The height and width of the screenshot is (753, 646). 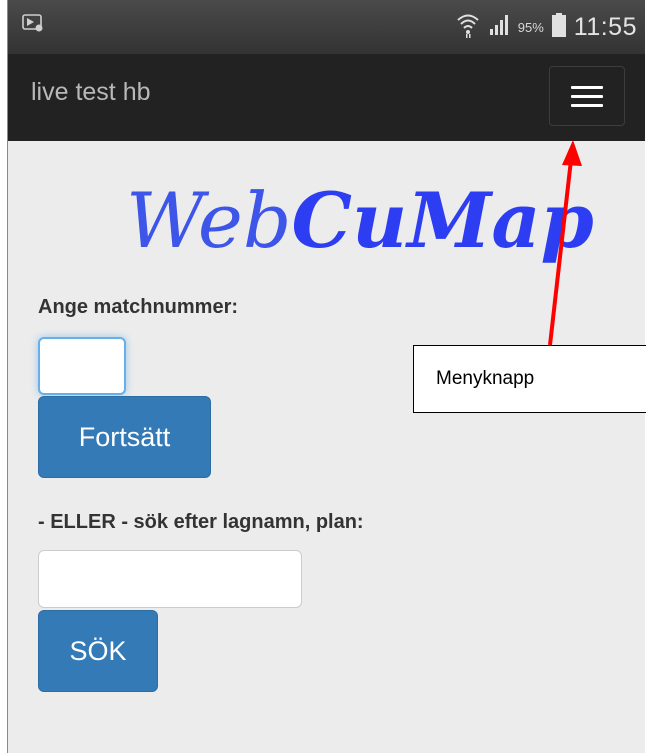 What do you see at coordinates (499, 27) in the screenshot?
I see `signal-icon` at bounding box center [499, 27].